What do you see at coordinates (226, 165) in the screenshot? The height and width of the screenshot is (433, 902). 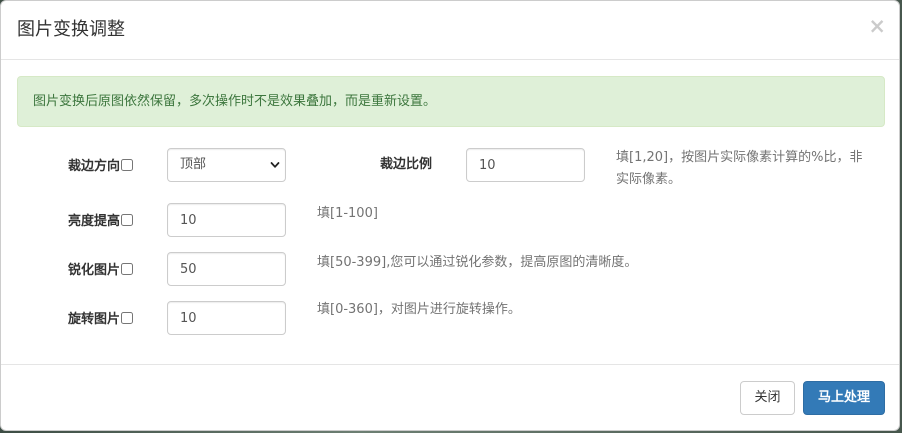 I see `crop-direction-select: 顶部` at bounding box center [226, 165].